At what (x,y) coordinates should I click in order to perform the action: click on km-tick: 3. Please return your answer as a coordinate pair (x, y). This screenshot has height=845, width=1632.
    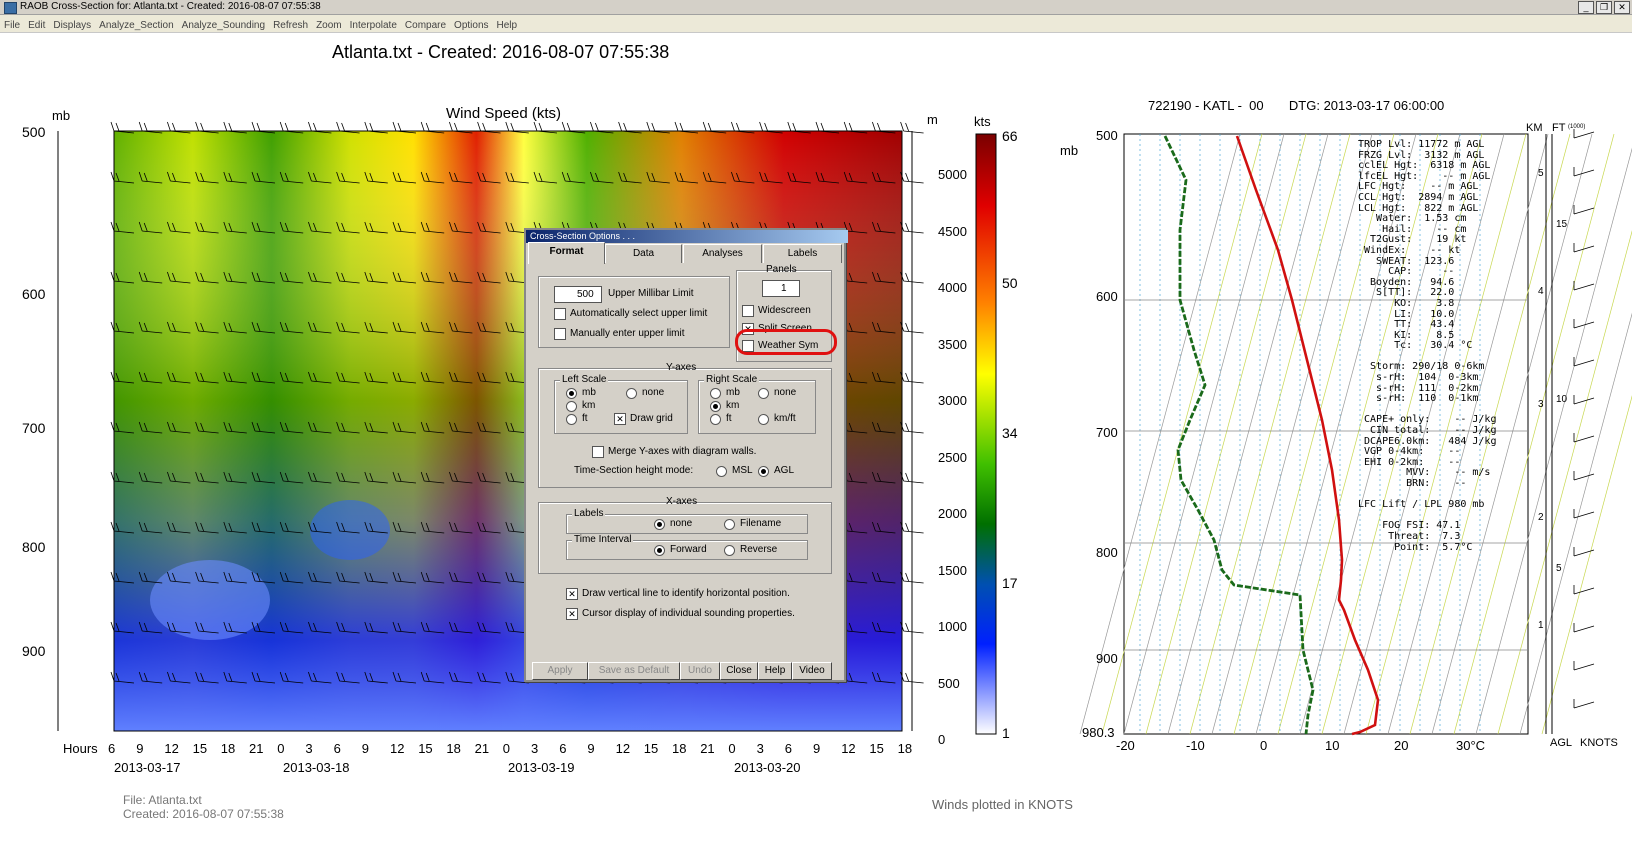
    Looking at the image, I should click on (1541, 404).